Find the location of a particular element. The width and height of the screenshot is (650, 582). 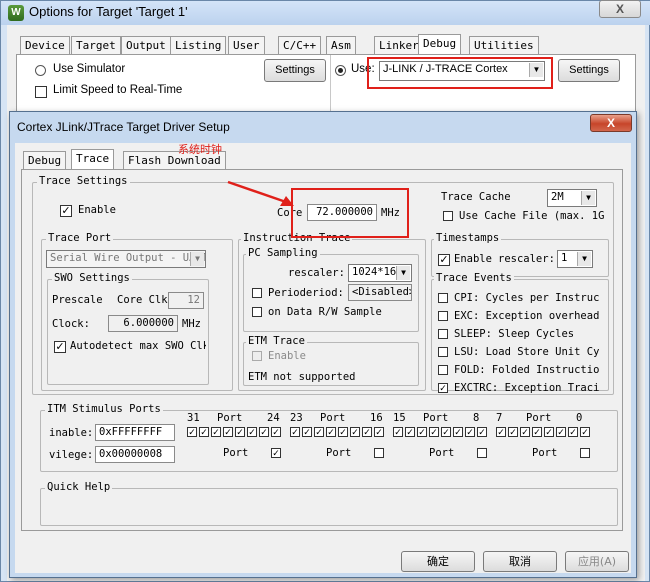

tab-debug: Debug is located at coordinates (440, 44).